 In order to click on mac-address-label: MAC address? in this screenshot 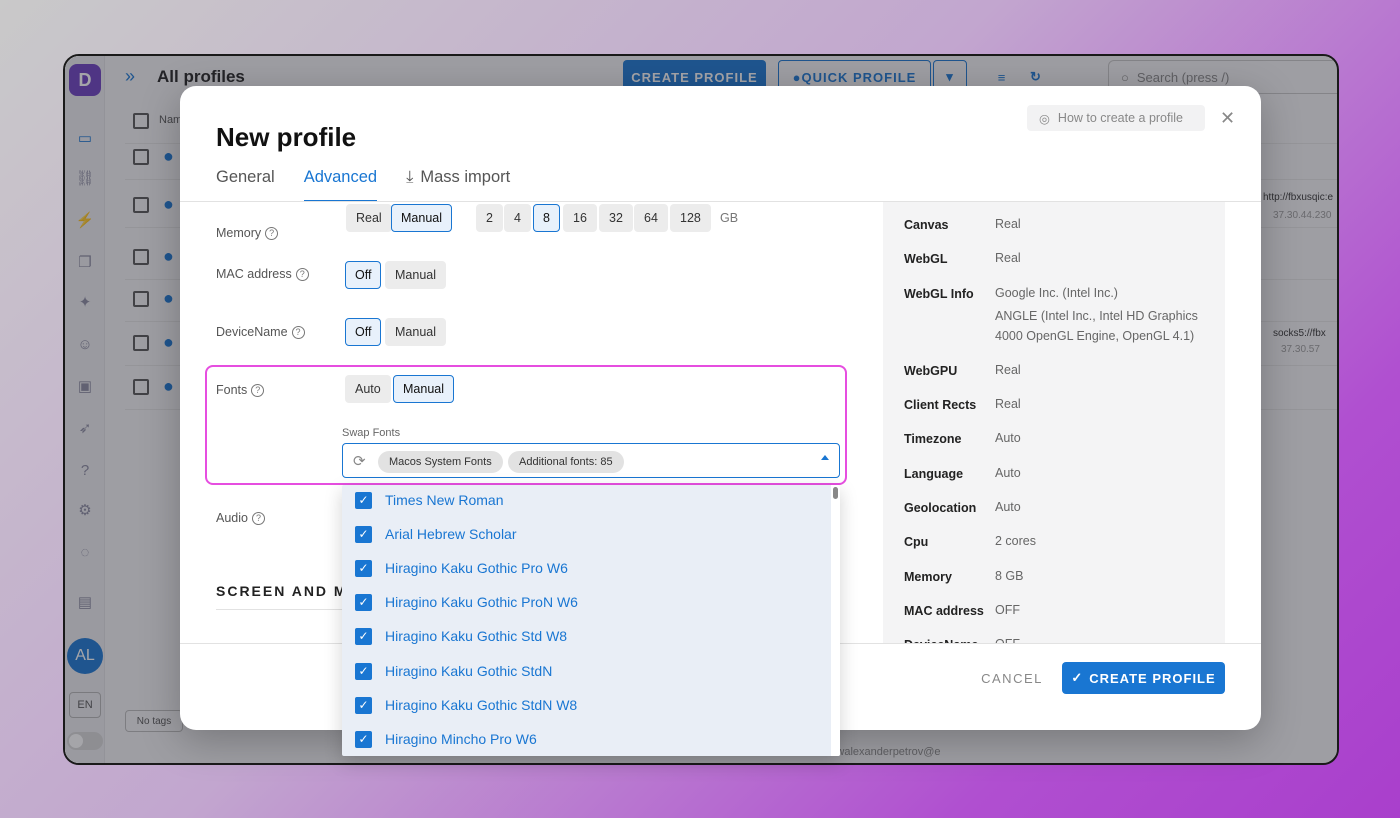, I will do `click(262, 274)`.